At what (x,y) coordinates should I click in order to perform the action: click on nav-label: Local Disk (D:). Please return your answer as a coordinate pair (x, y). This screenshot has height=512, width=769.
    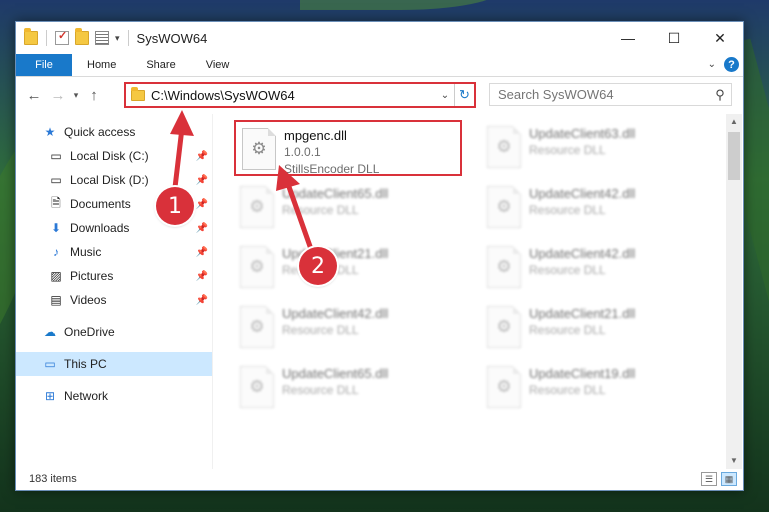
    Looking at the image, I should click on (109, 180).